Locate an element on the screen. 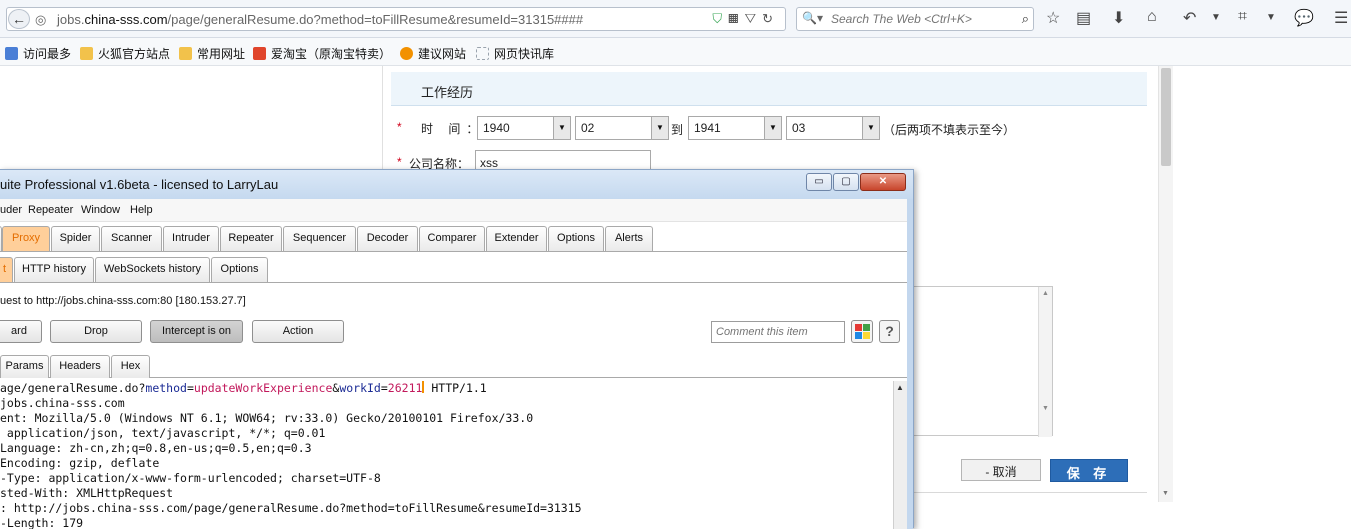 Image resolution: width=1351 pixels, height=529 pixels. menu-intruder: uder is located at coordinates (11, 210).